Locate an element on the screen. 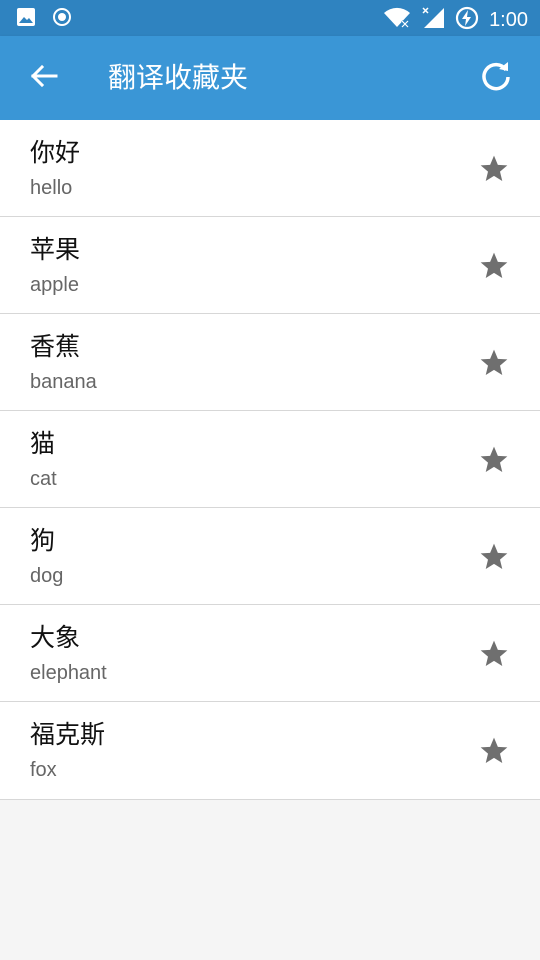 The height and width of the screenshot is (960, 540). translation-text: banana is located at coordinates (63, 382).